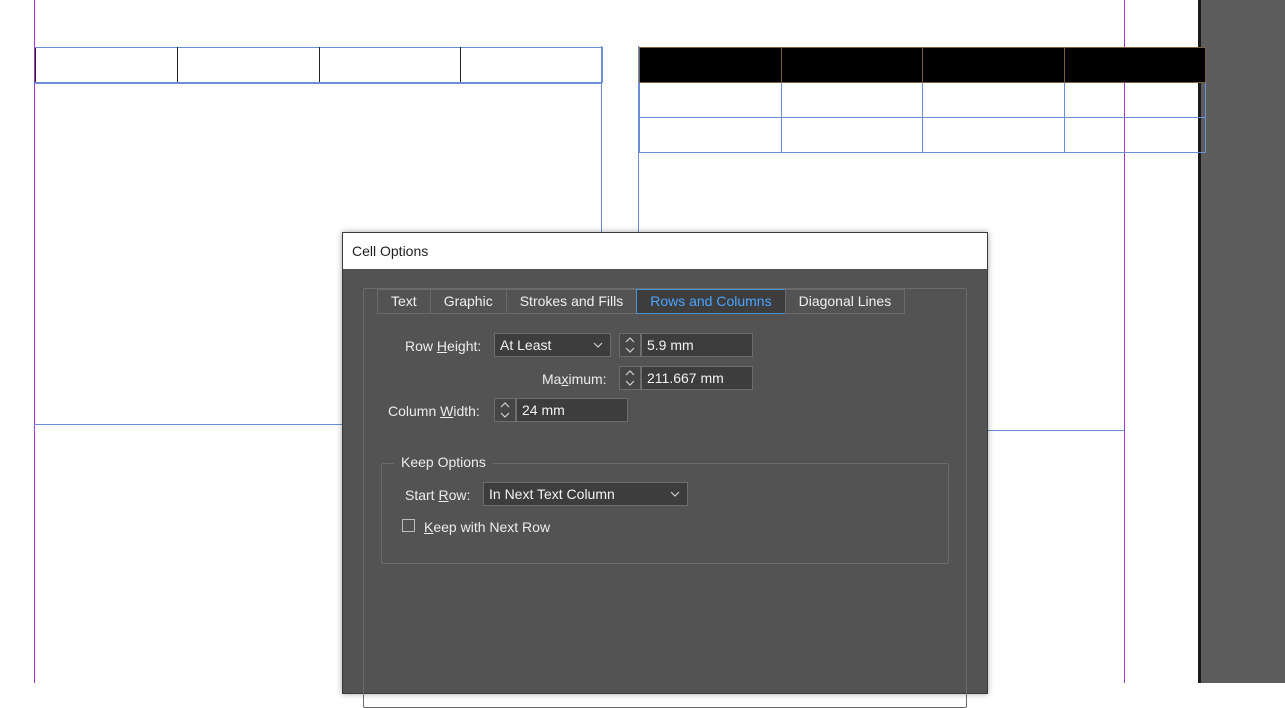  What do you see at coordinates (188, 424) in the screenshot?
I see `text-frame-bottom-left` at bounding box center [188, 424].